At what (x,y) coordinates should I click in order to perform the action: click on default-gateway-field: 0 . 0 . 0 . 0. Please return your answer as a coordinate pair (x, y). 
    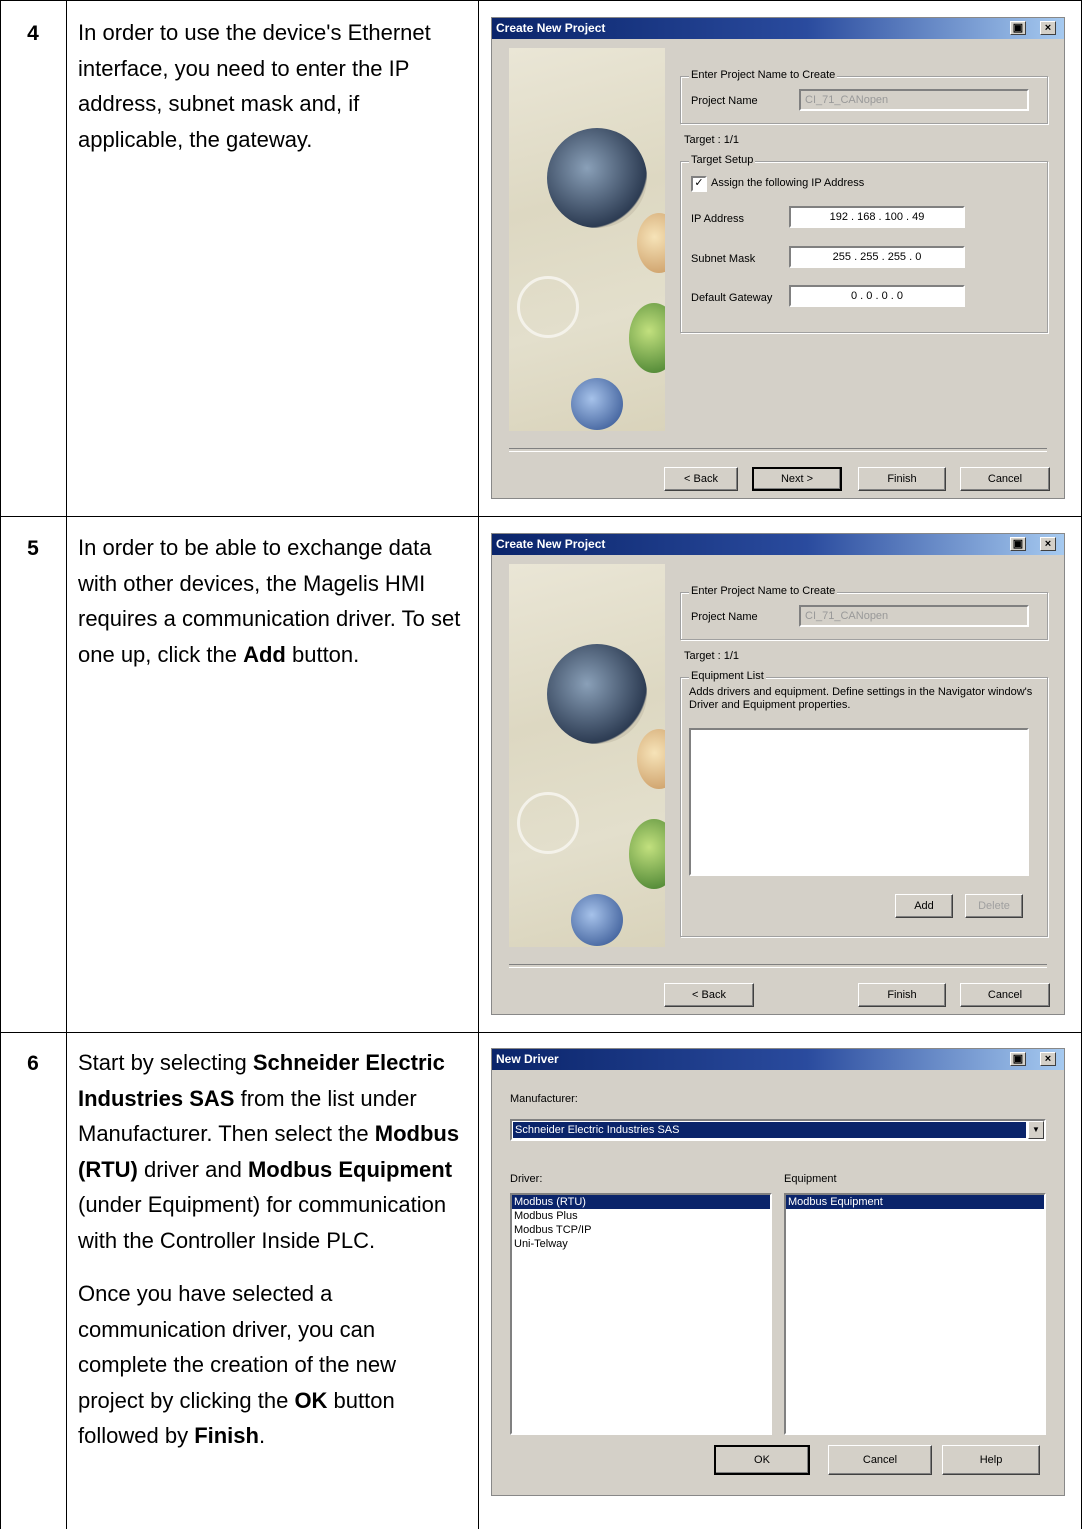
    Looking at the image, I should click on (877, 296).